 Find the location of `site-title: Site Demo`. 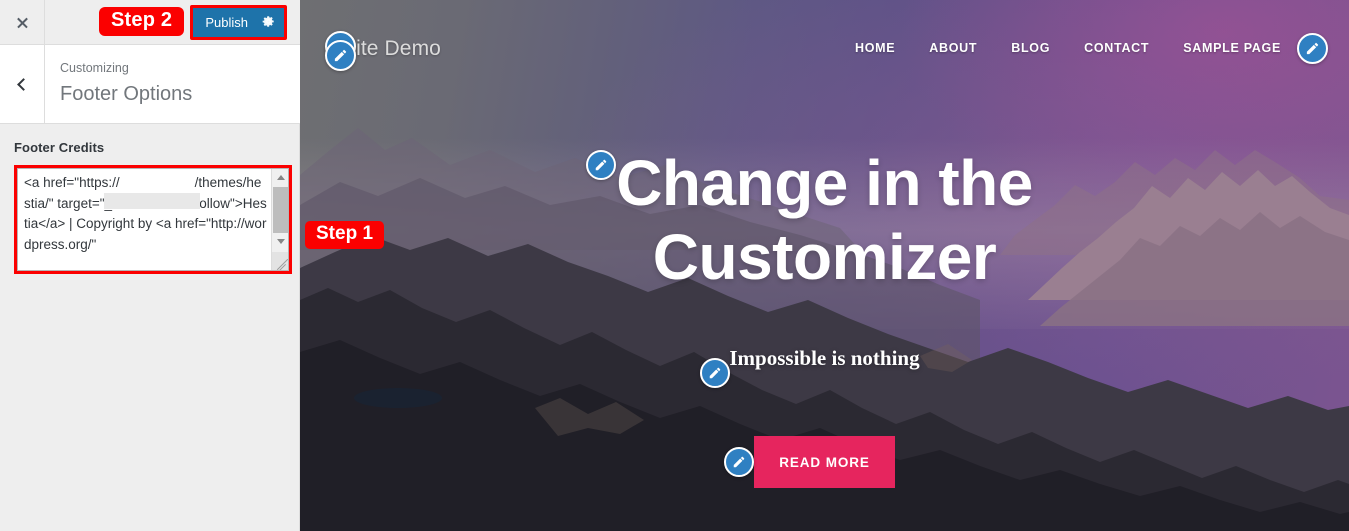

site-title: Site Demo is located at coordinates (391, 48).